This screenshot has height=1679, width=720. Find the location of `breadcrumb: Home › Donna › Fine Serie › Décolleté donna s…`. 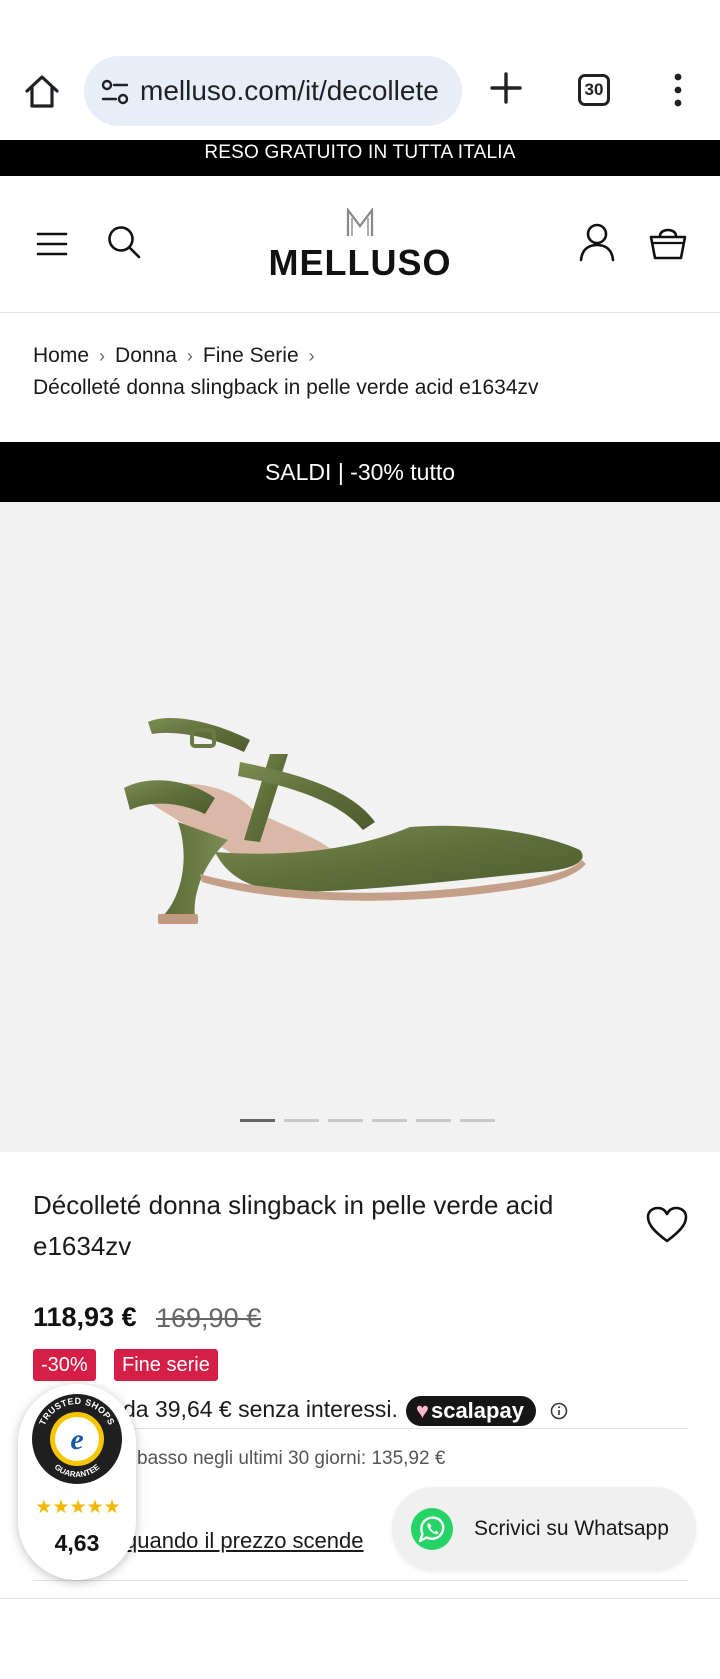

breadcrumb: Home › Donna › Fine Serie › Décolleté donna s… is located at coordinates (363, 372).